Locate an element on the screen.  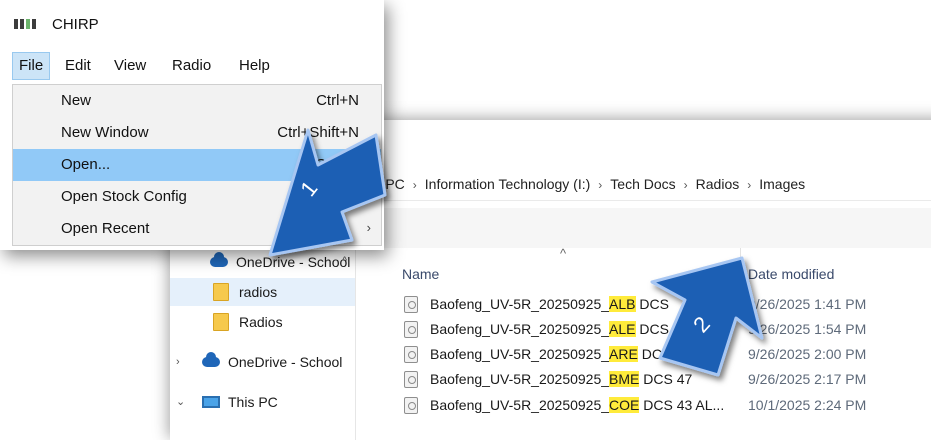
menu-bar: File Edit View Radio Help is located at coordinates (192, 66).